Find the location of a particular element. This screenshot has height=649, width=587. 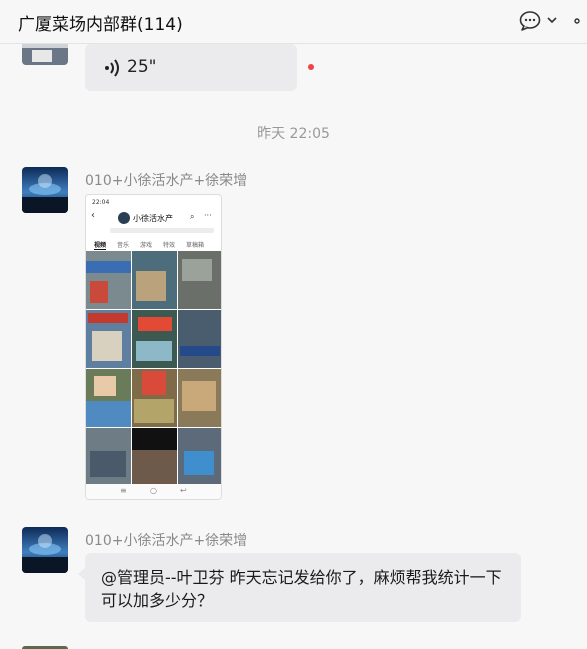

voice-duration: 25" is located at coordinates (142, 67).